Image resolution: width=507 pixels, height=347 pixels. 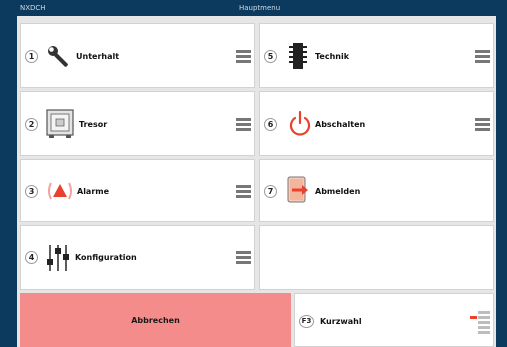 I want to click on tile-technik: 5 Technik, so click(x=376, y=55).